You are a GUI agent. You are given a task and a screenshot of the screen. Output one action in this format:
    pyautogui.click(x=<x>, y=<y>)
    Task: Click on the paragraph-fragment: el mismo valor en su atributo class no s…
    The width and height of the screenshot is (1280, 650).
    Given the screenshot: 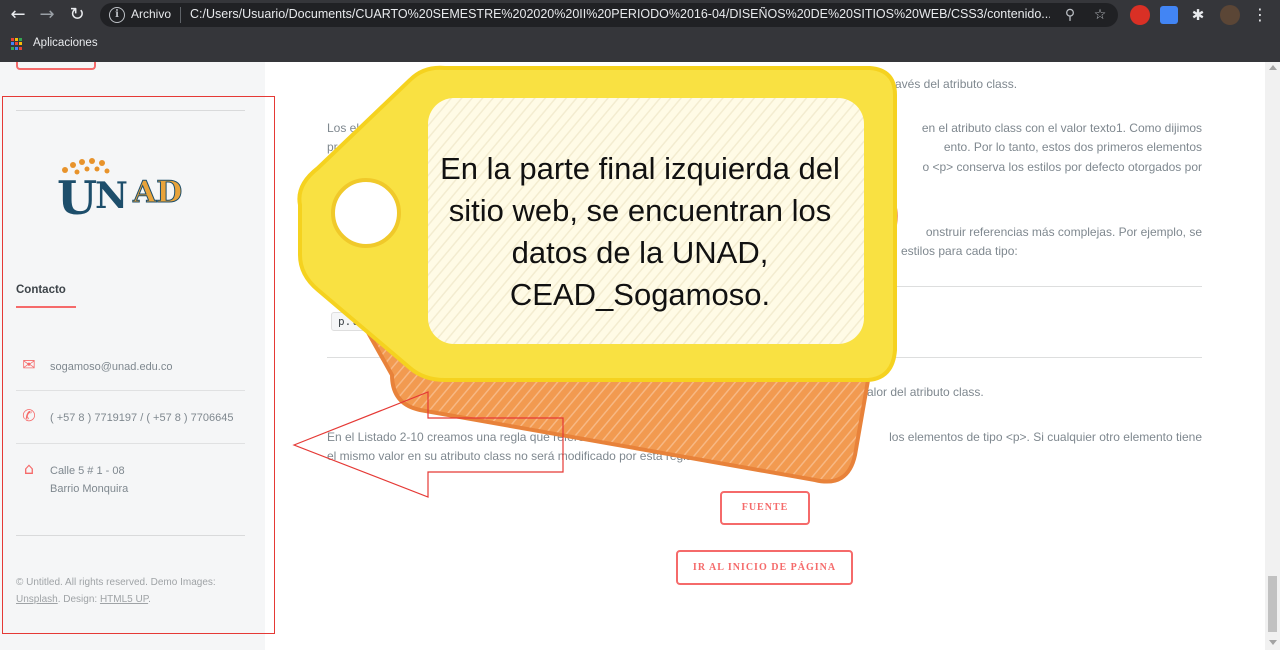 What is the action you would take?
    pyautogui.click(x=510, y=456)
    